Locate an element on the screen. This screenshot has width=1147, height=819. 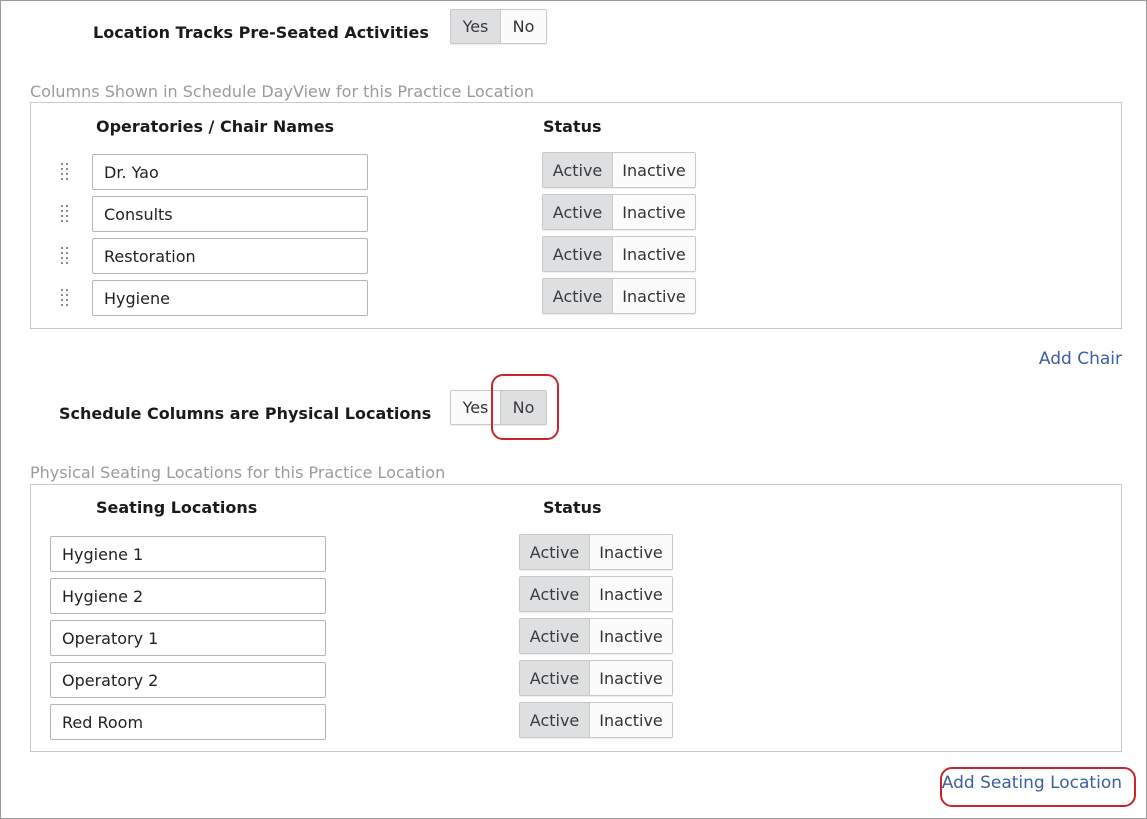
physical-locations-toggle: Yes No is located at coordinates (498, 407).